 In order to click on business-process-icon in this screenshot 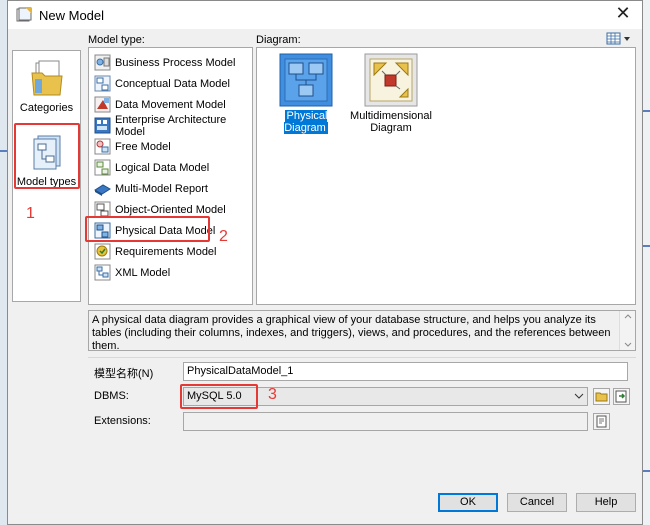, I will do `click(102, 62)`.